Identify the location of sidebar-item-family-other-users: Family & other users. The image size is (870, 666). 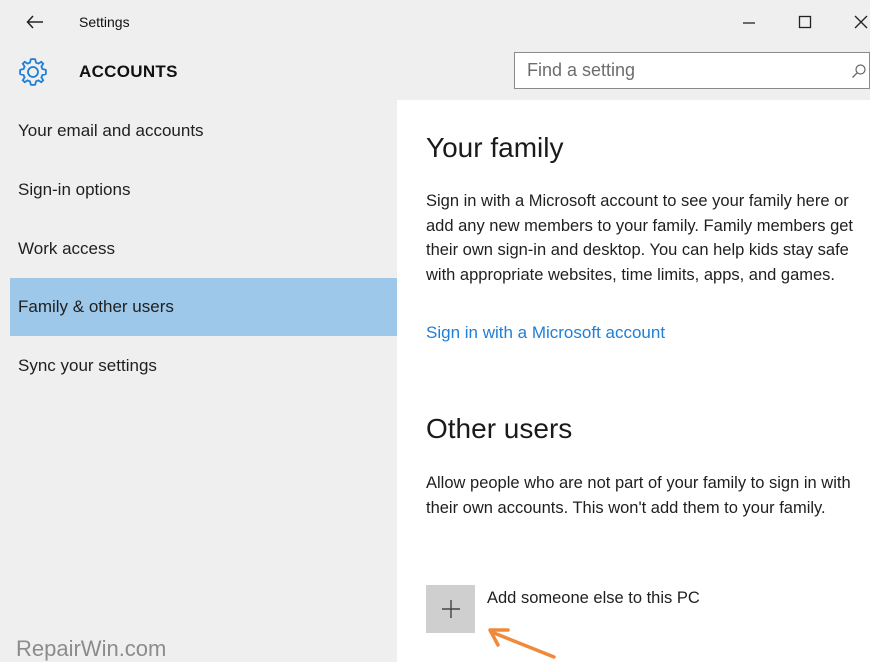
(203, 307).